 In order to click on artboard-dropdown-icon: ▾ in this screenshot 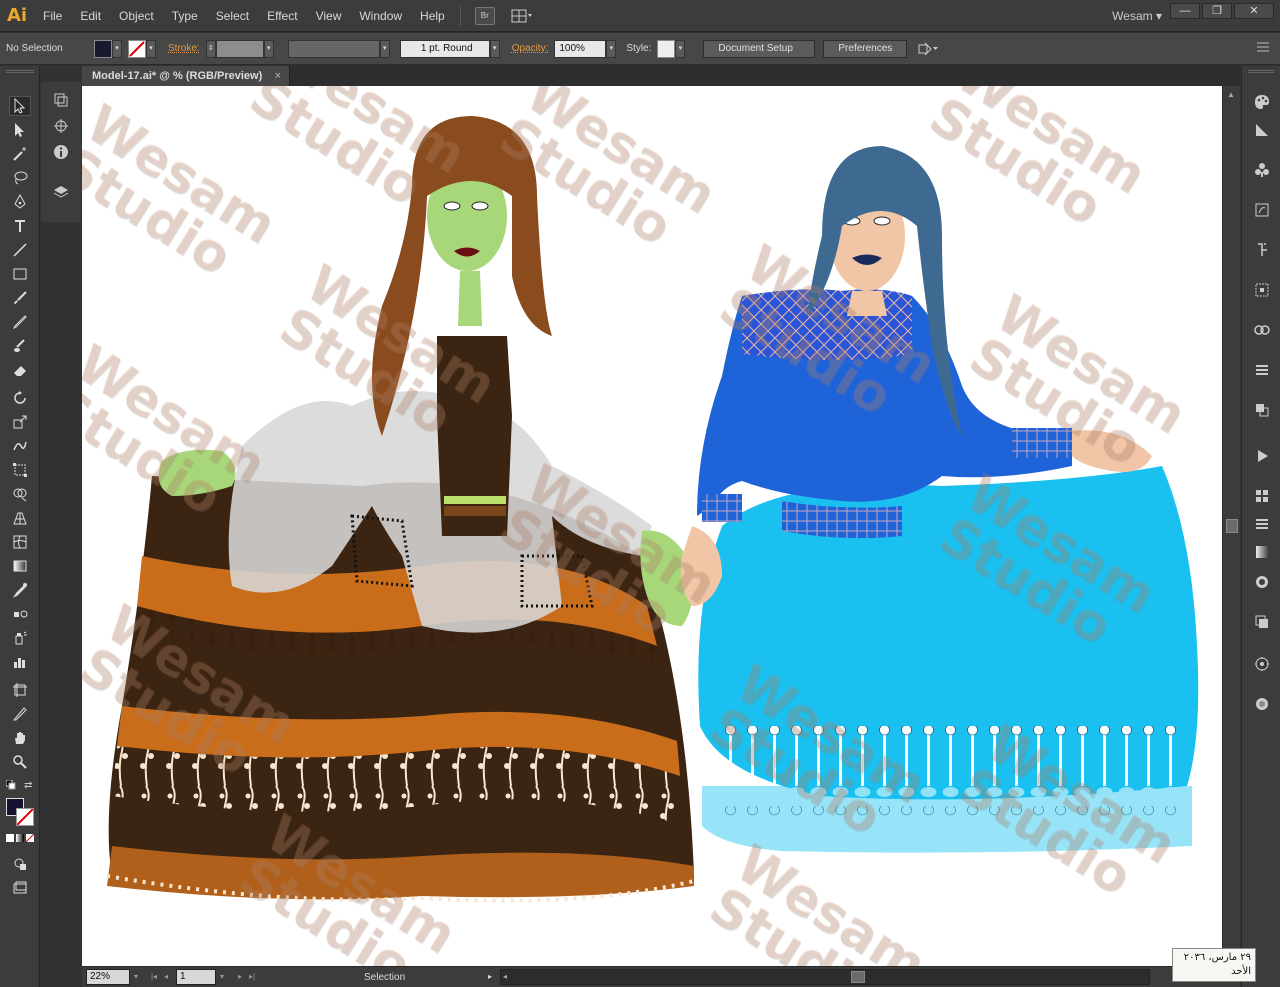, I will do `click(222, 977)`.